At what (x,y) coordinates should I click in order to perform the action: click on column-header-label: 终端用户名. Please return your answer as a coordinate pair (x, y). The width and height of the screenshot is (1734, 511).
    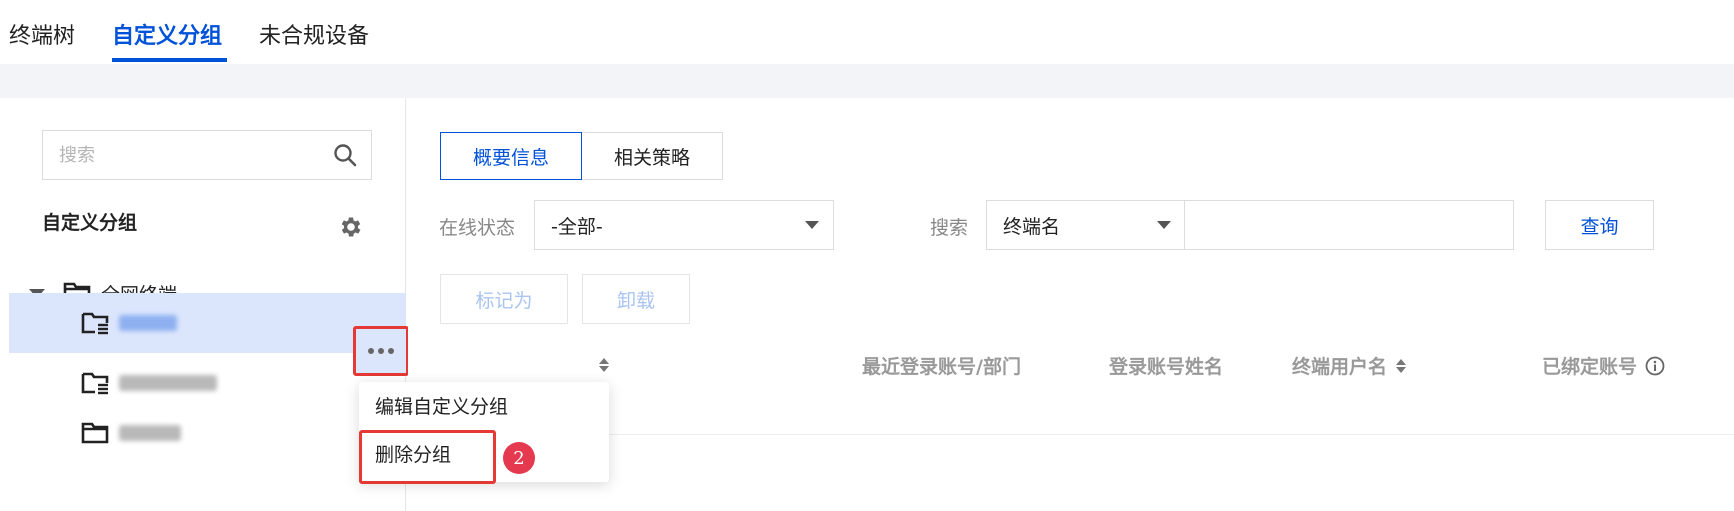
    Looking at the image, I should click on (1340, 367).